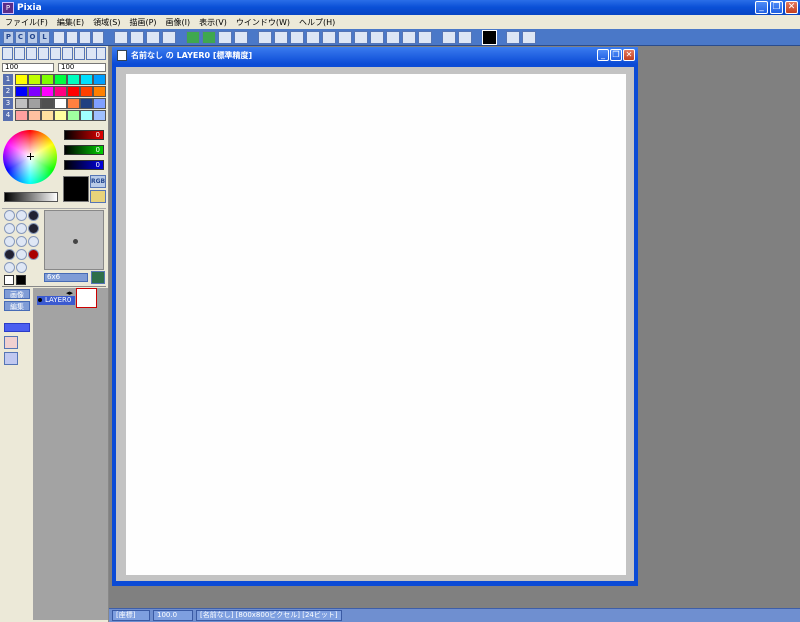 The height and width of the screenshot is (622, 800). I want to click on tile-icon, so click(72, 37).